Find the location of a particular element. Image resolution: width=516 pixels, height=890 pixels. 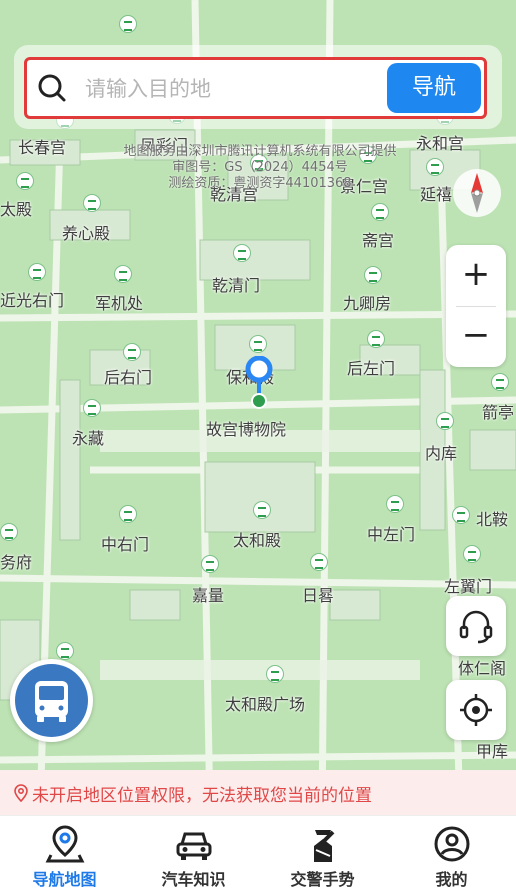

copyright-line: 地图服务由深圳市腾讯计算机系统有限公司提供 is located at coordinates (260, 151).